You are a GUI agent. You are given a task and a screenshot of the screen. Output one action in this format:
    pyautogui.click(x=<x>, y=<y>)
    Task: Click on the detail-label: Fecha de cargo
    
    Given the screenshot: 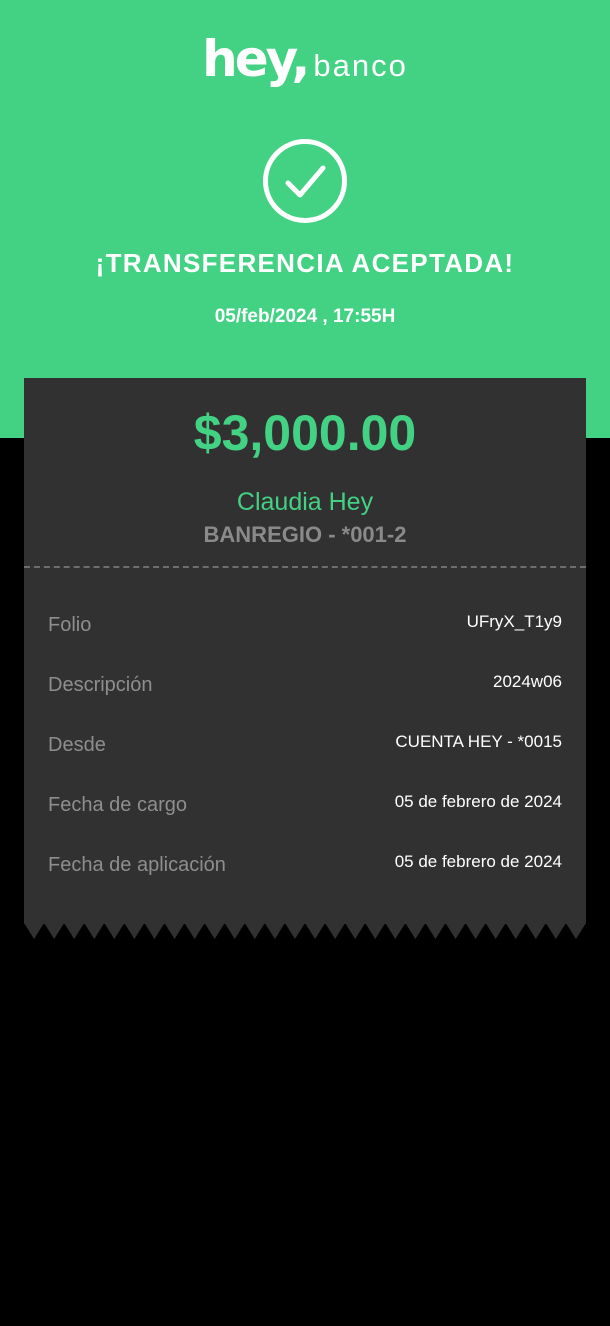 What is the action you would take?
    pyautogui.click(x=117, y=805)
    